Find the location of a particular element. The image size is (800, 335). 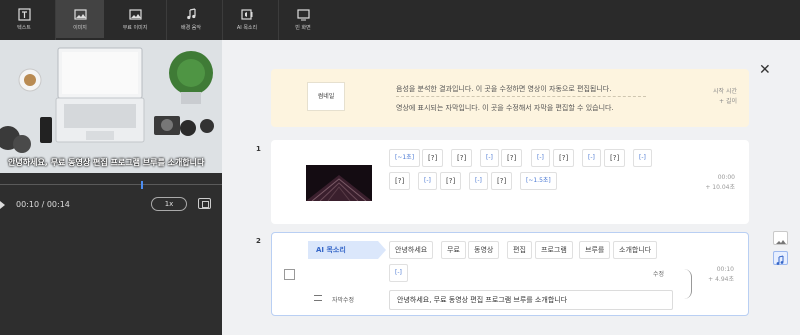

toolbar-ai-voice-button: AI 목소리 is located at coordinates (247, 19).